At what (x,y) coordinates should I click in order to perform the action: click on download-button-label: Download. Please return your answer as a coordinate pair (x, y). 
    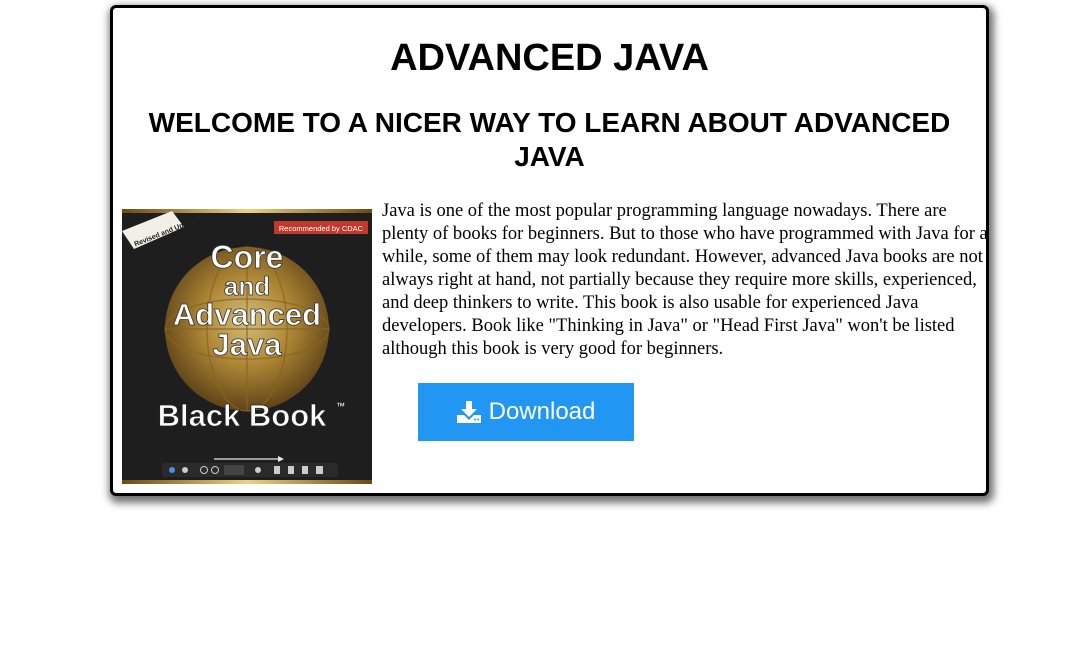
    Looking at the image, I should click on (542, 411).